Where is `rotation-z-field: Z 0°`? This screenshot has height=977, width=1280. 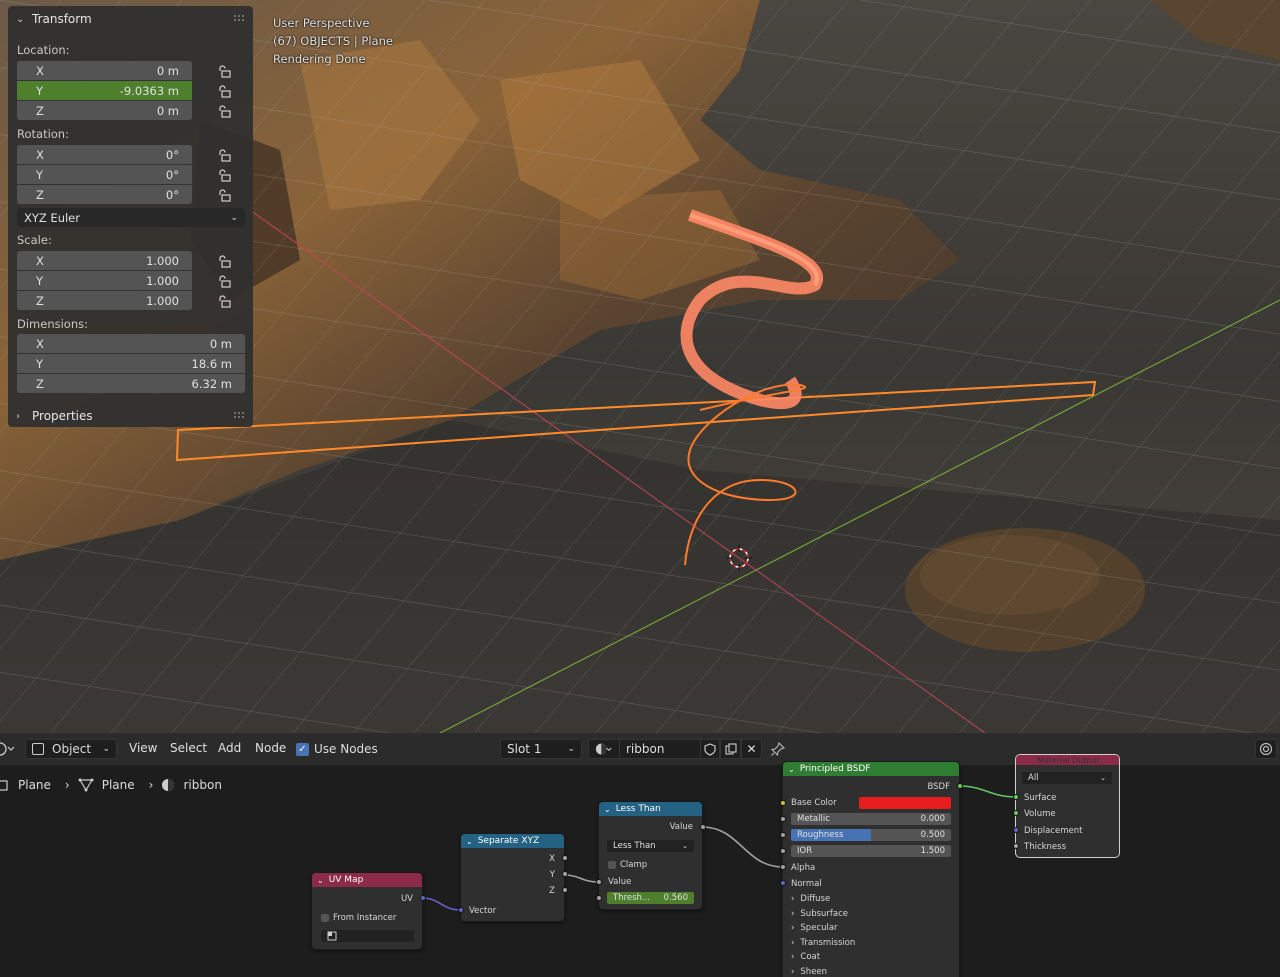 rotation-z-field: Z 0° is located at coordinates (104, 194).